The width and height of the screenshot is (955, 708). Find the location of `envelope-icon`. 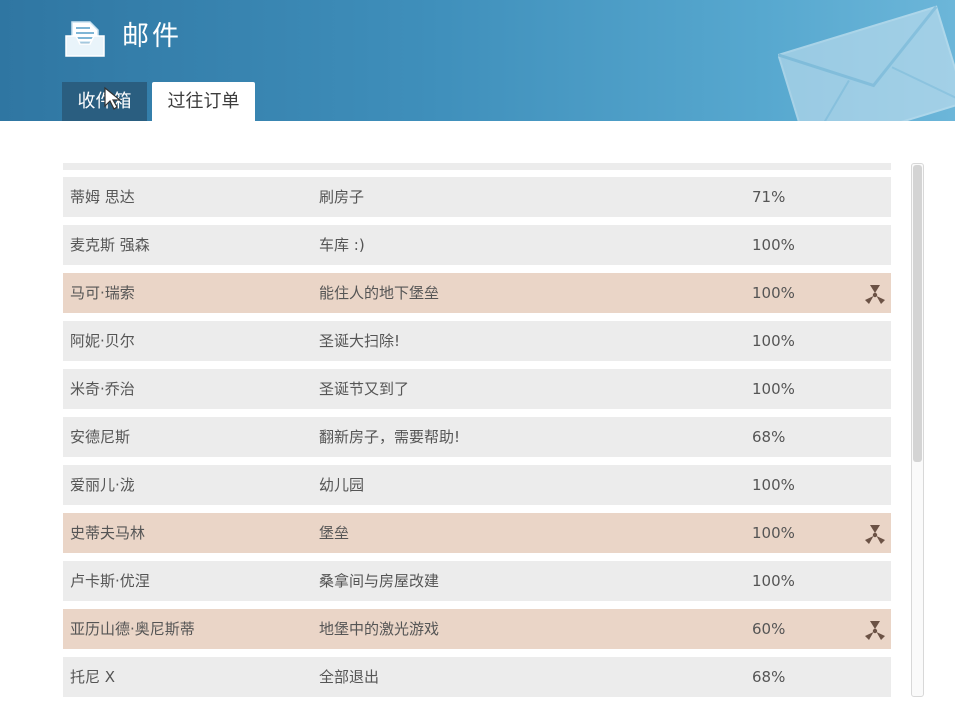

envelope-icon is located at coordinates (866, 63).